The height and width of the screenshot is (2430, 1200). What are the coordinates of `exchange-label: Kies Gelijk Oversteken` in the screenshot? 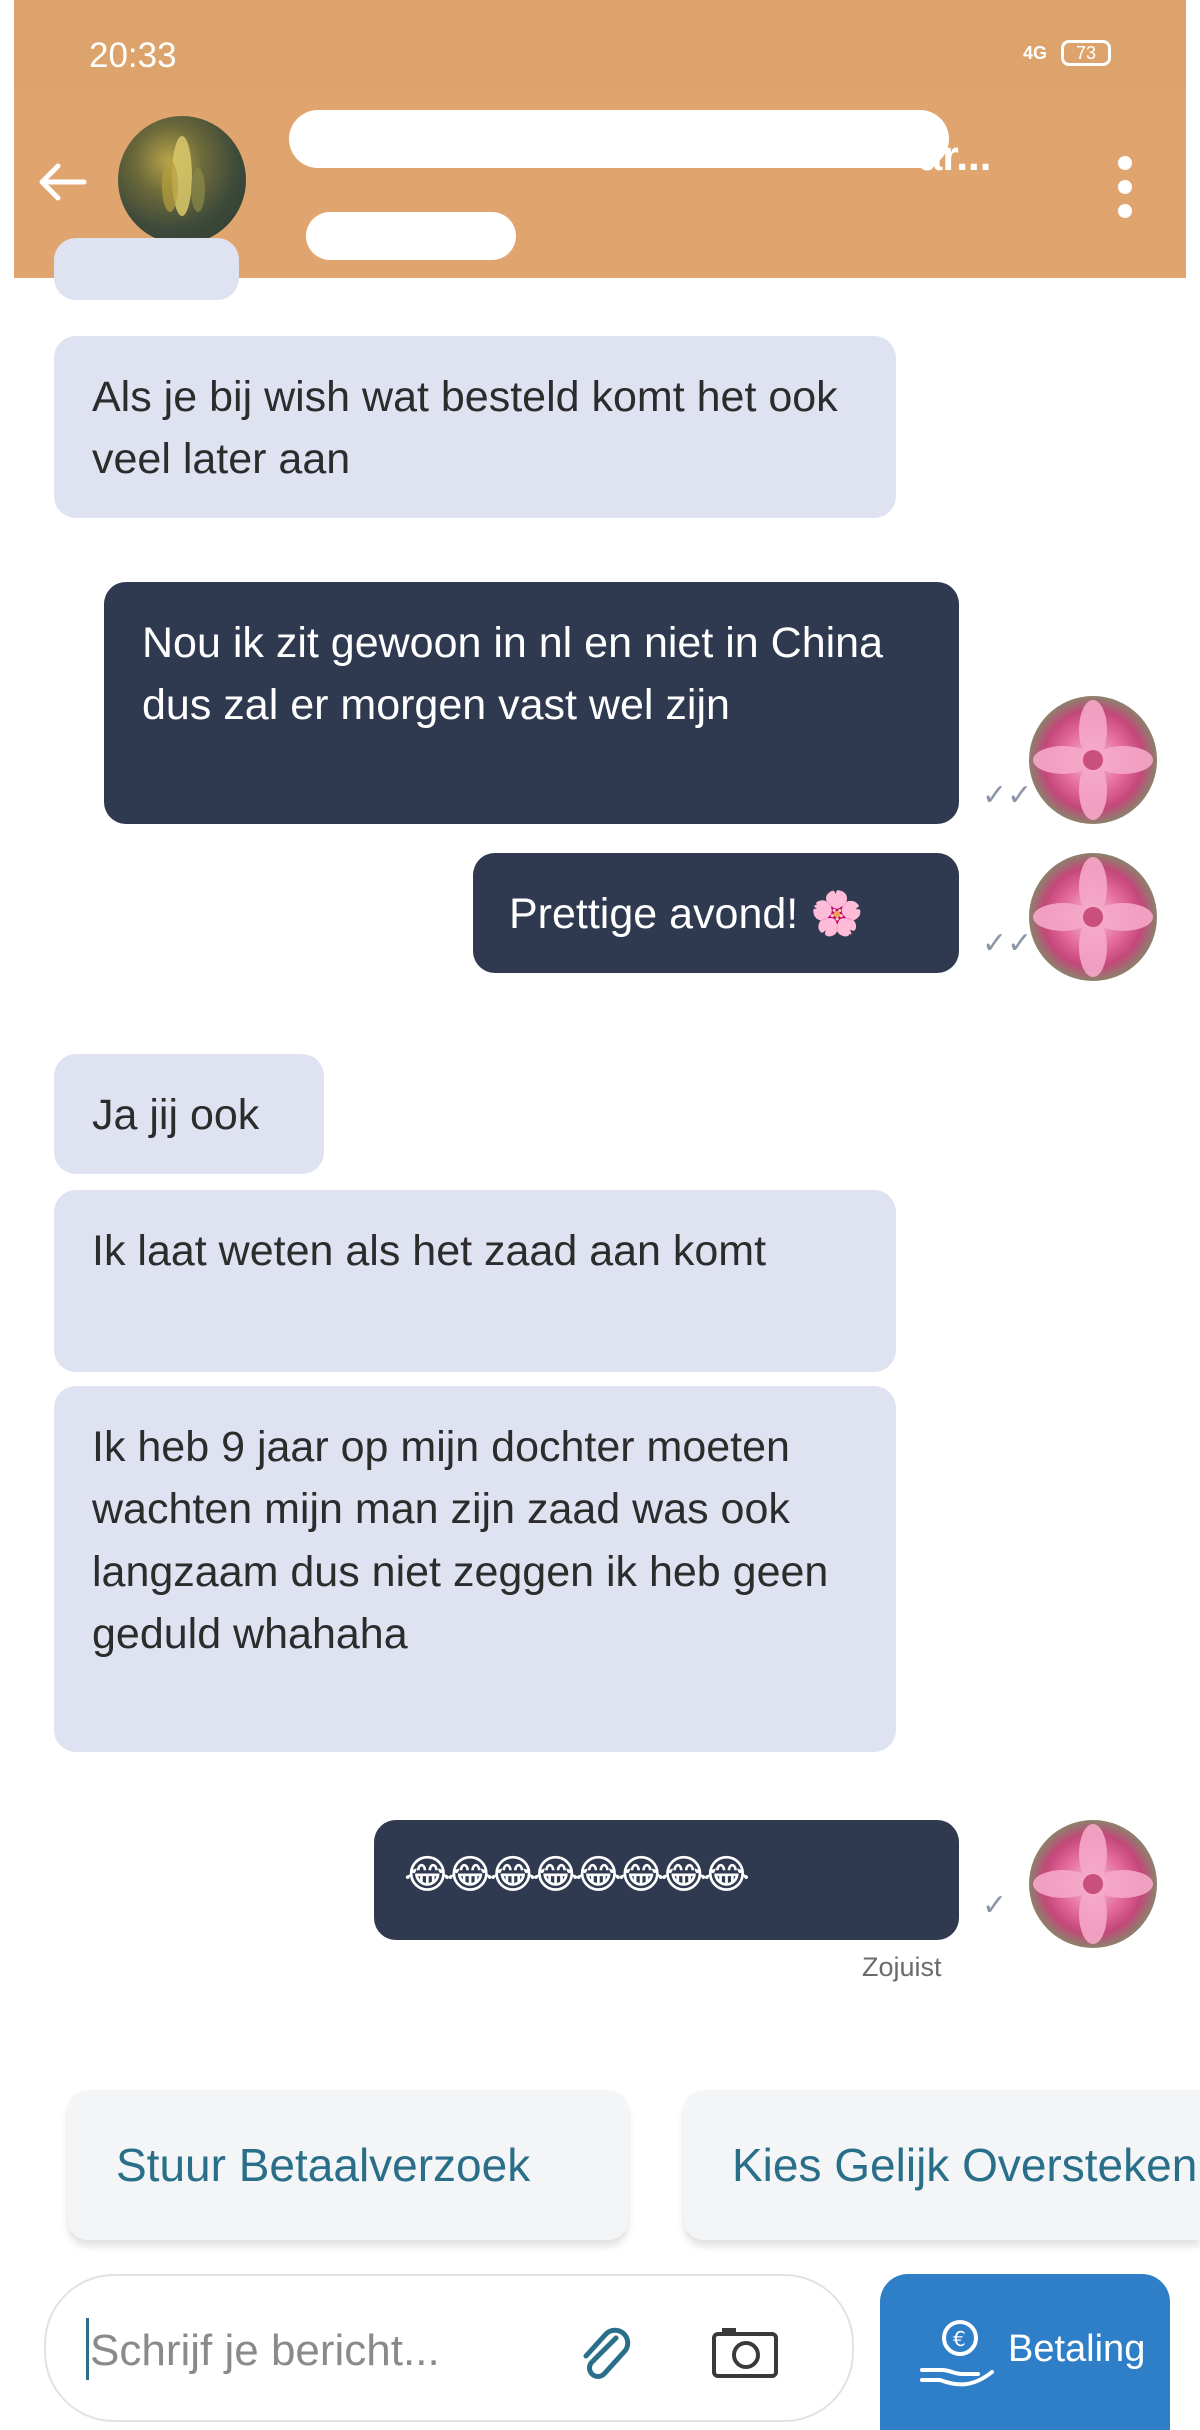 It's located at (965, 2165).